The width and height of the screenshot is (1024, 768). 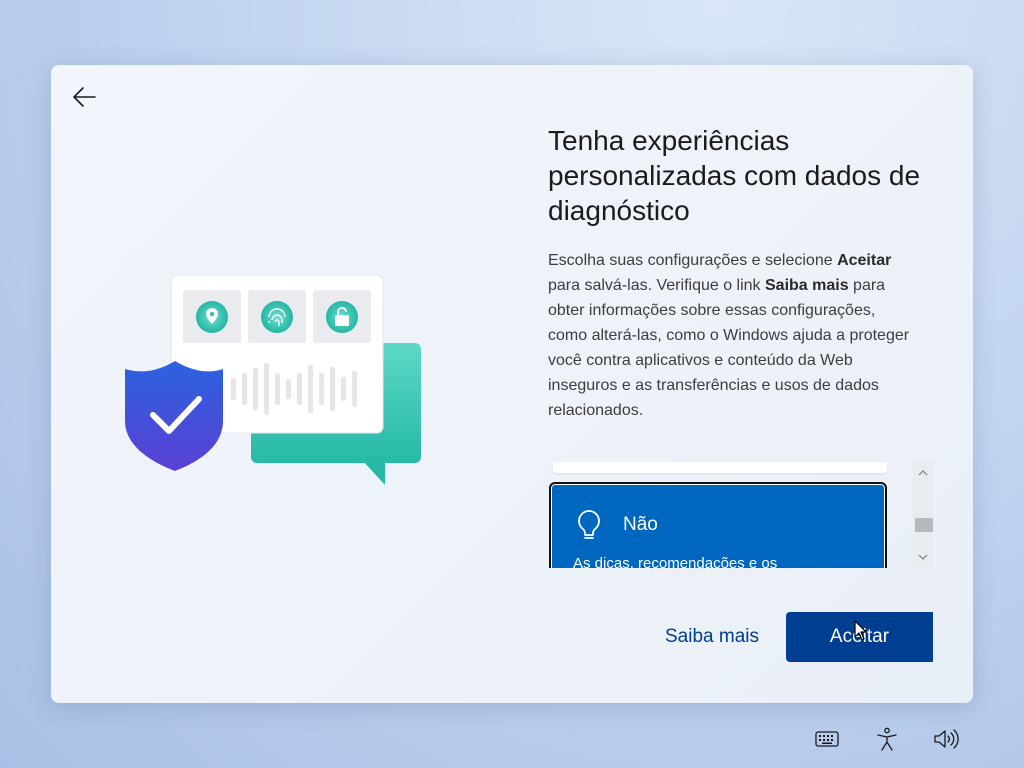 I want to click on back-button, so click(x=84, y=97).